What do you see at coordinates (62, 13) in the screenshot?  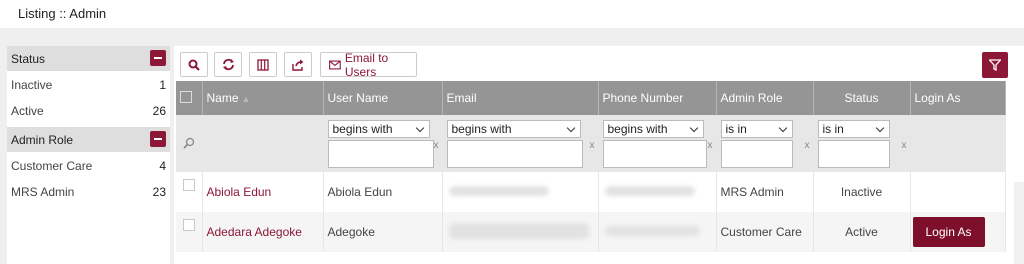 I see `page-title: Listing :: Admin` at bounding box center [62, 13].